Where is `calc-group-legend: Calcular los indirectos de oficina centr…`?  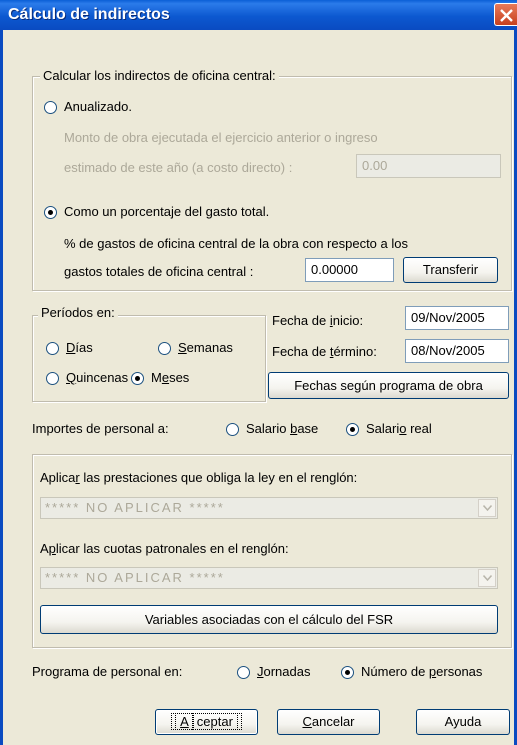 calc-group-legend: Calcular los indirectos de oficina centr… is located at coordinates (159, 75).